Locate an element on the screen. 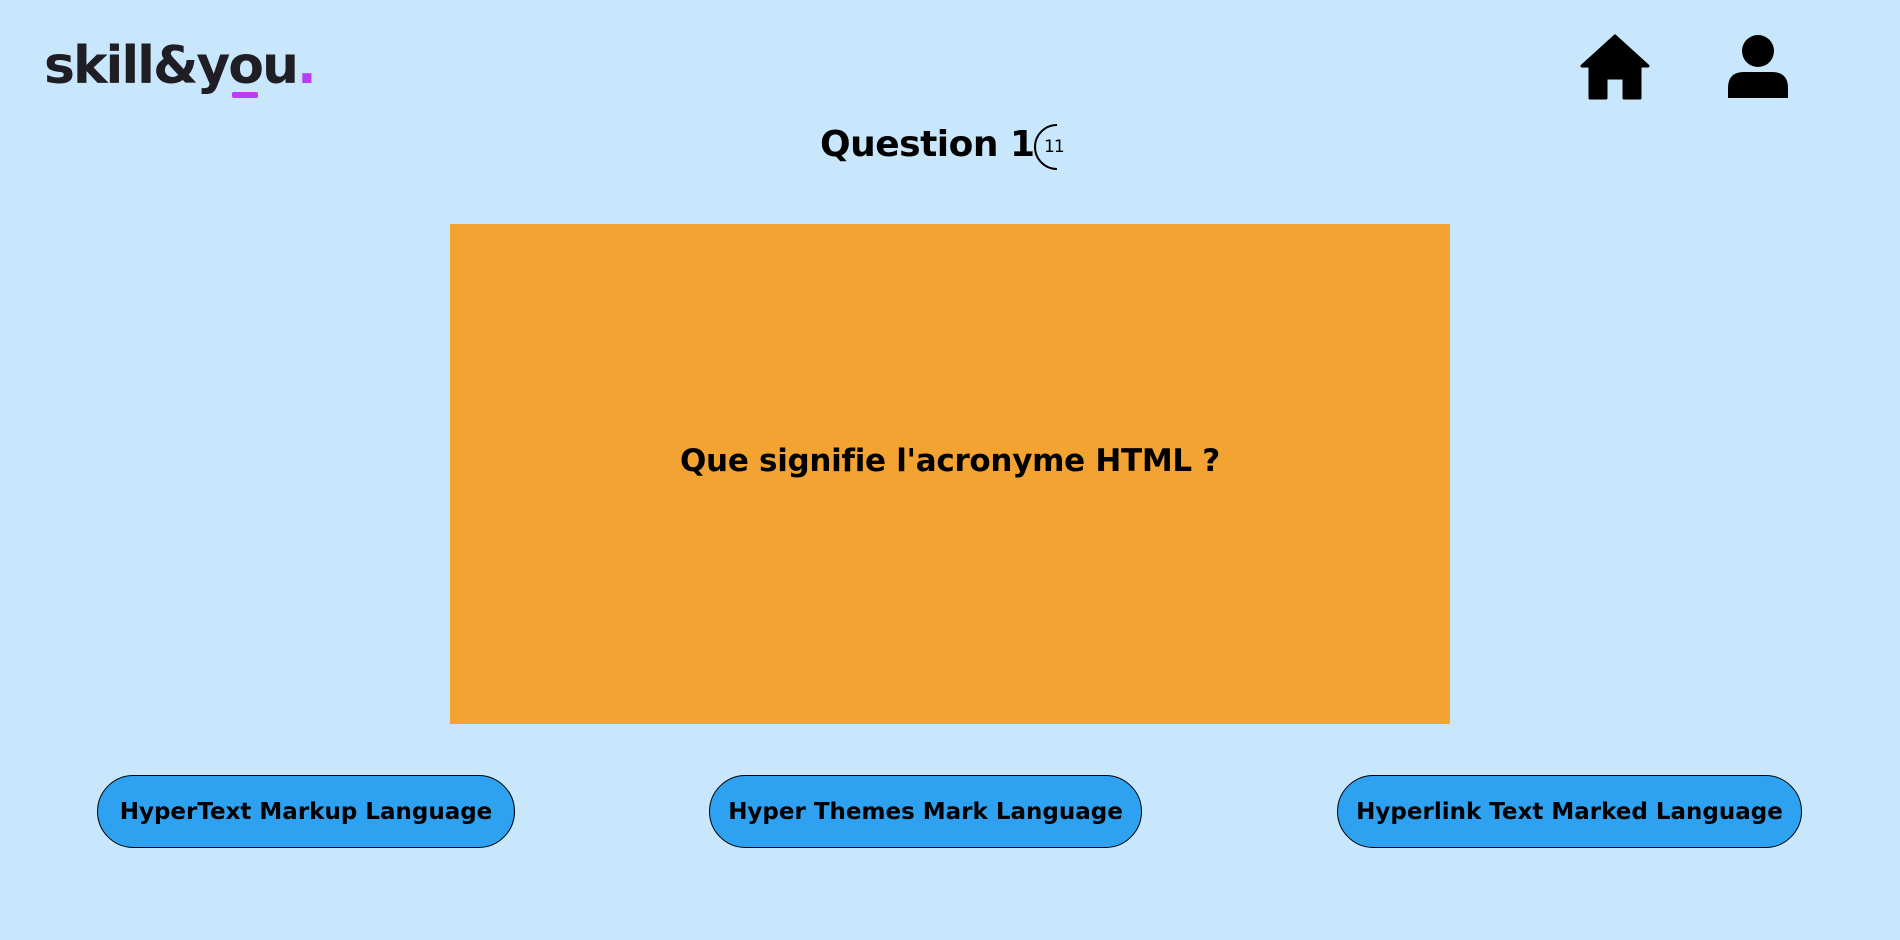 The width and height of the screenshot is (1900, 940). user-icon is located at coordinates (1758, 66).